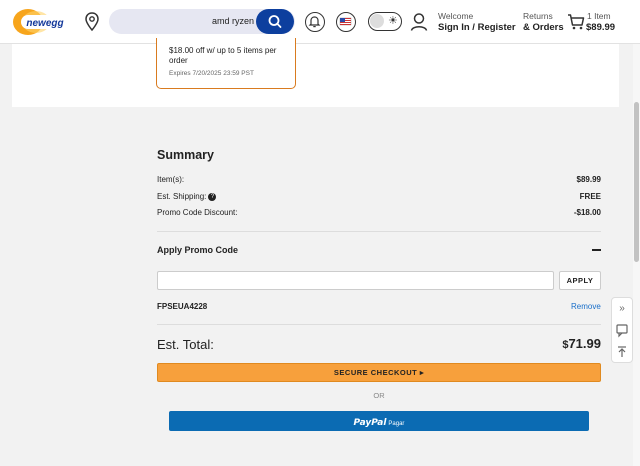 This screenshot has width=640, height=466. What do you see at coordinates (355, 280) in the screenshot?
I see `promo-code-input` at bounding box center [355, 280].